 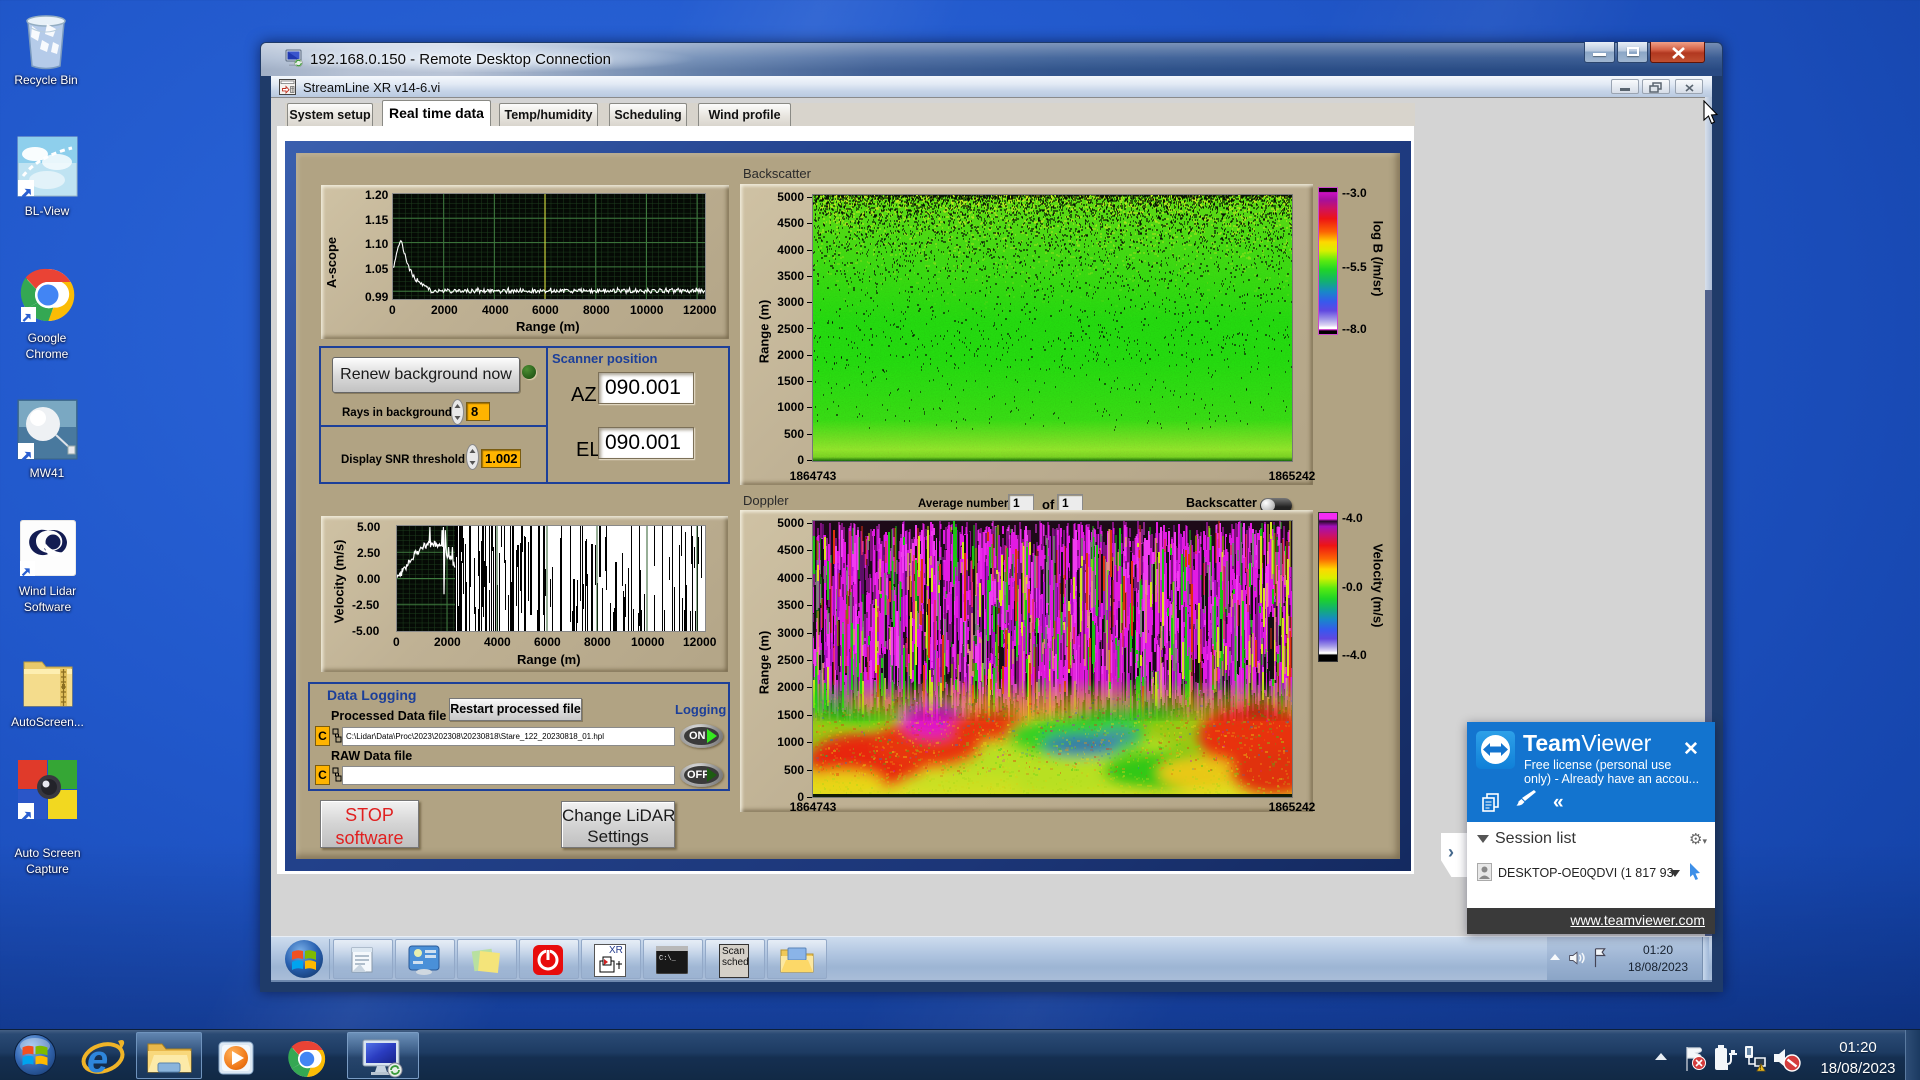 I want to click on svg-text: C:\_, so click(x=668, y=959).